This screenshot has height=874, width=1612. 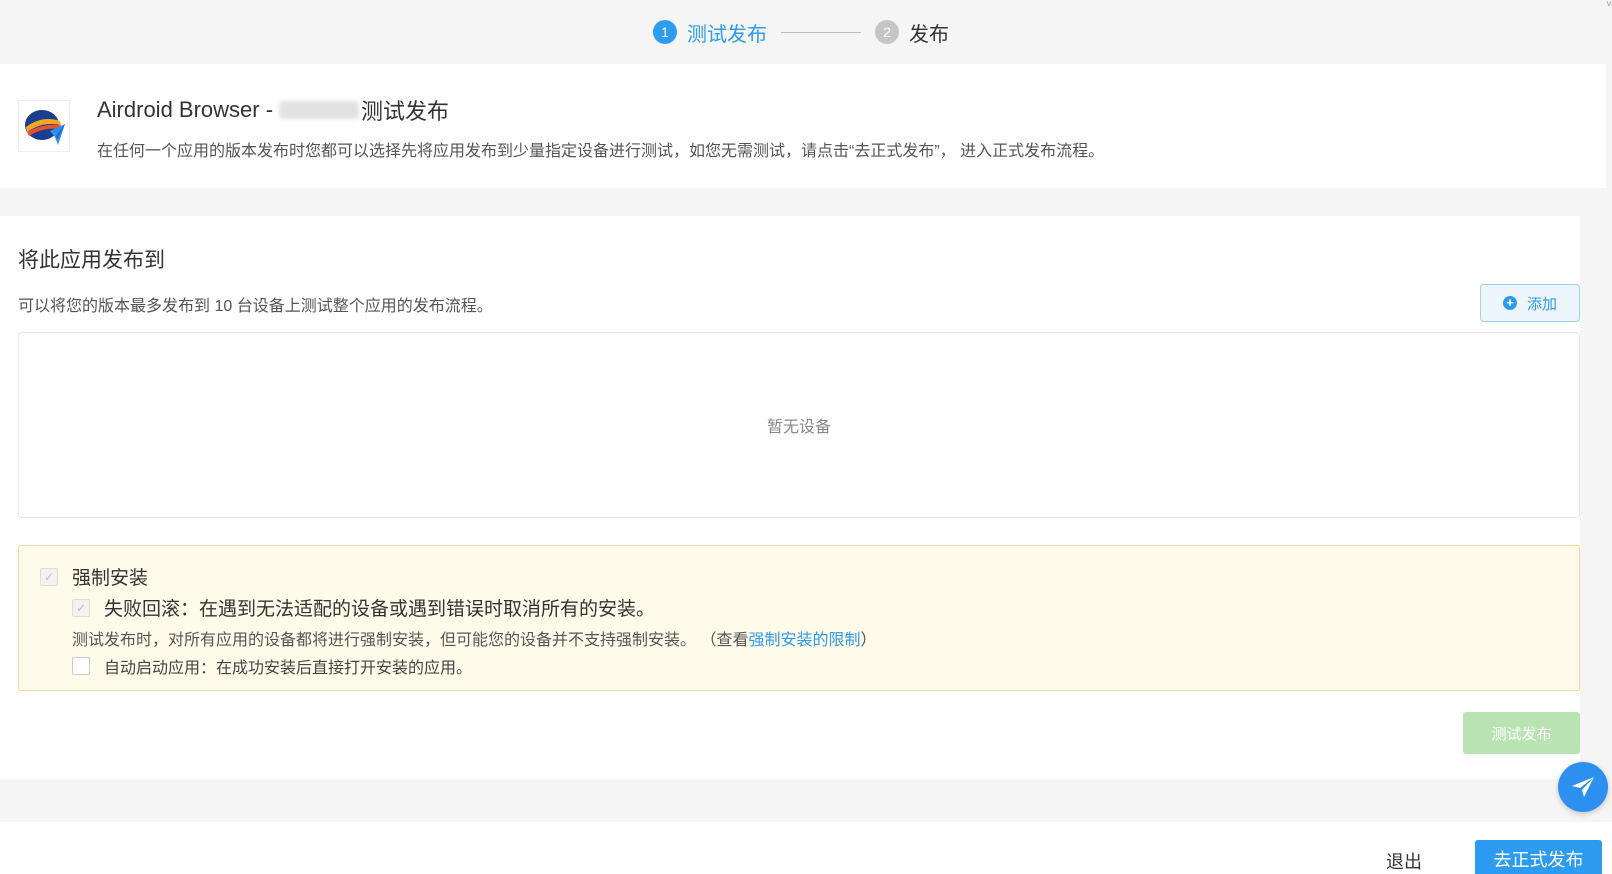 I want to click on section-title: 将此应用发布到, so click(x=91, y=260).